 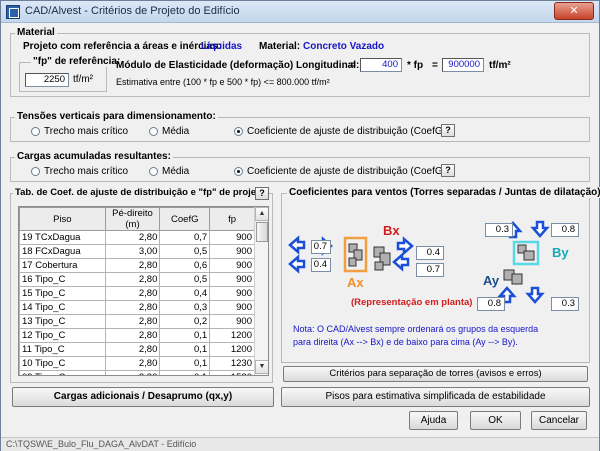 I want to click on tensoes-help-button: ?, so click(x=448, y=130).